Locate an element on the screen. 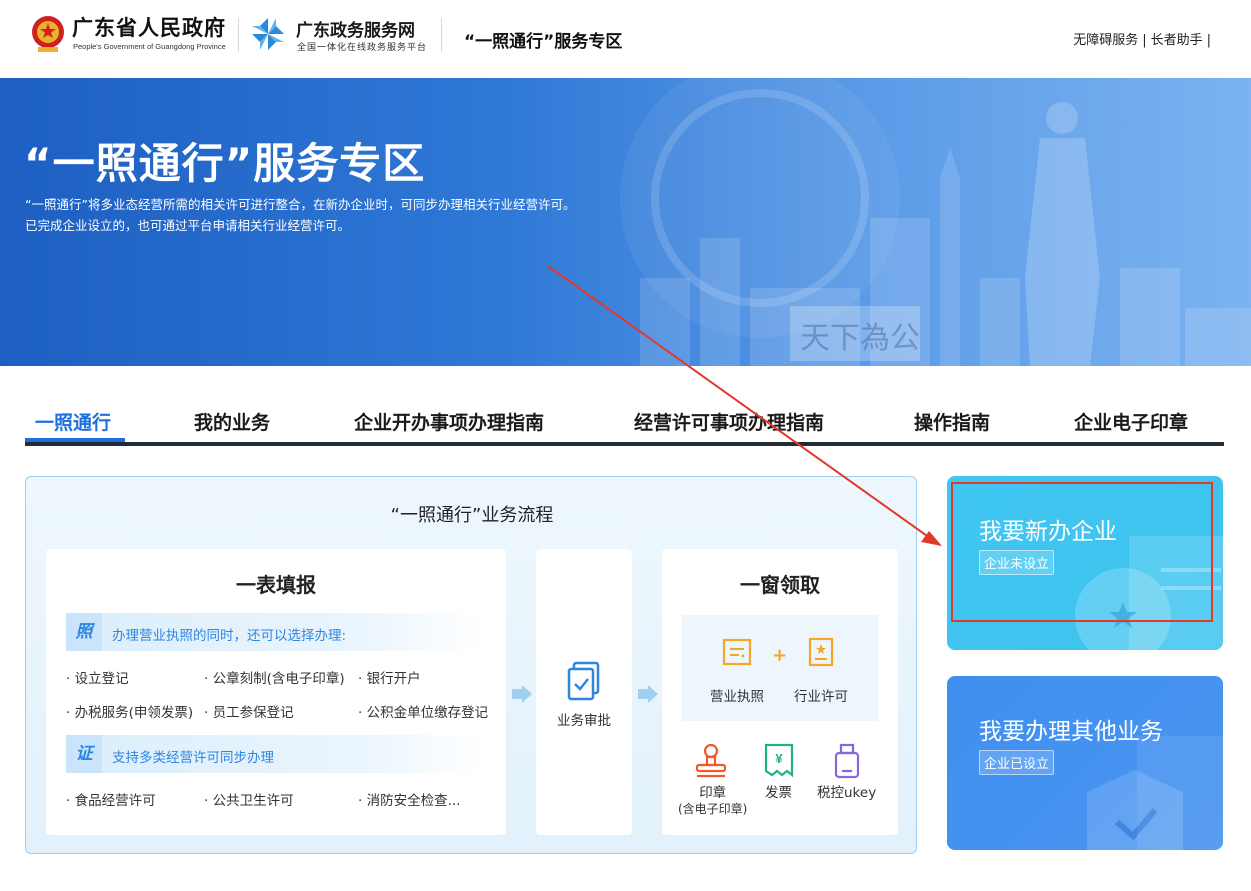 This screenshot has width=1251, height=891. permit-item: · 公共卫生许可 is located at coordinates (249, 801).